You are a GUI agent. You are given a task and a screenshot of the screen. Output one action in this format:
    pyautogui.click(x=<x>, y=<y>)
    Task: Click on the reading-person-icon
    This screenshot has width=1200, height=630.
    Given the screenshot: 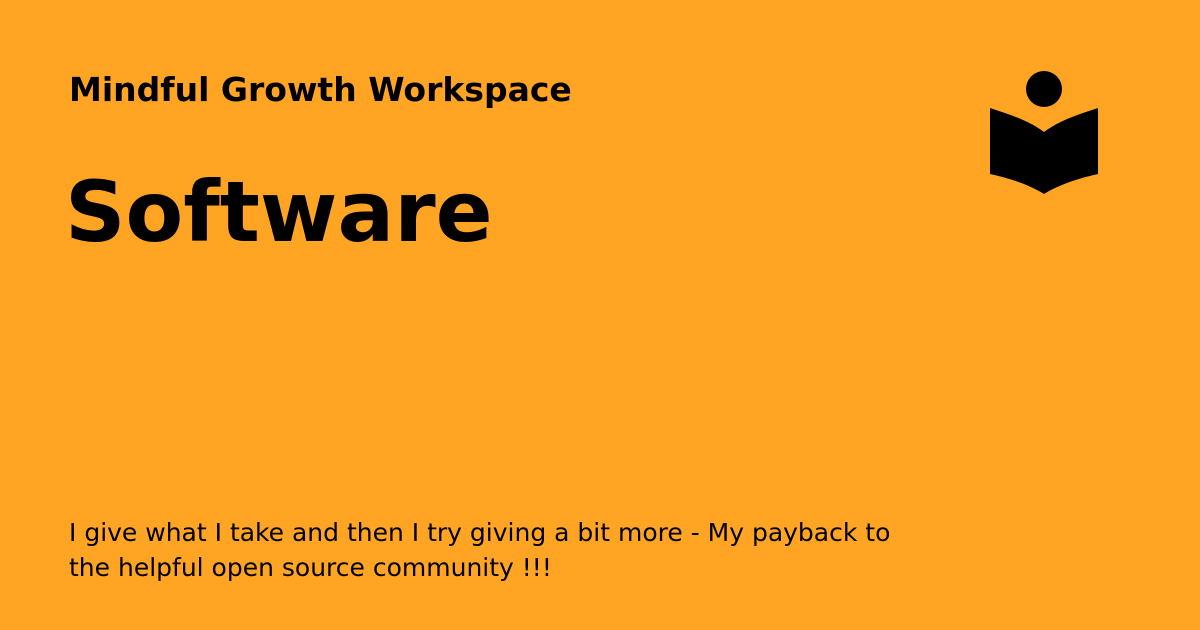 What is the action you would take?
    pyautogui.click(x=1044, y=133)
    